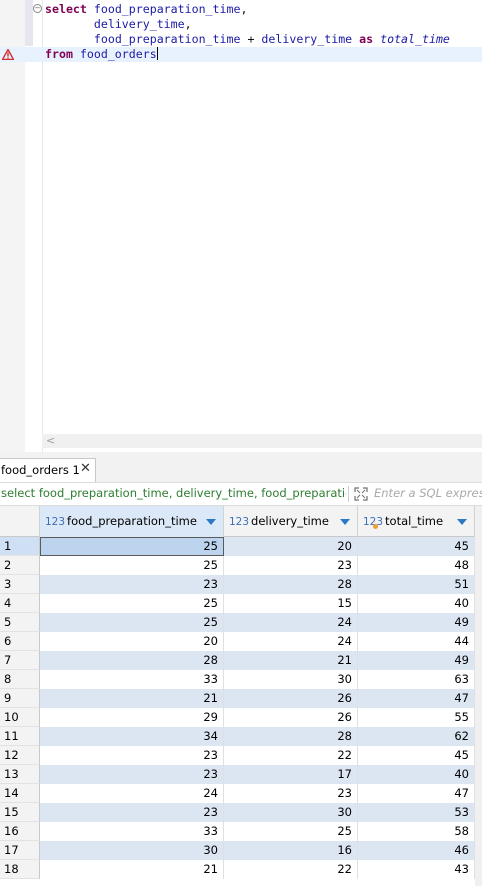 The image size is (482, 886). Describe the element at coordinates (428, 493) in the screenshot. I see `filter-expression-input: Enter a SQL expression to filter results` at that location.